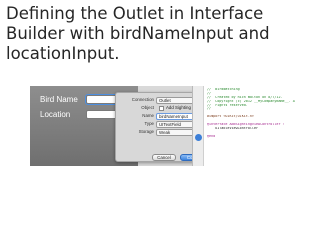  What do you see at coordinates (142, 99) in the screenshot?
I see `connection-label: Connection` at bounding box center [142, 99].